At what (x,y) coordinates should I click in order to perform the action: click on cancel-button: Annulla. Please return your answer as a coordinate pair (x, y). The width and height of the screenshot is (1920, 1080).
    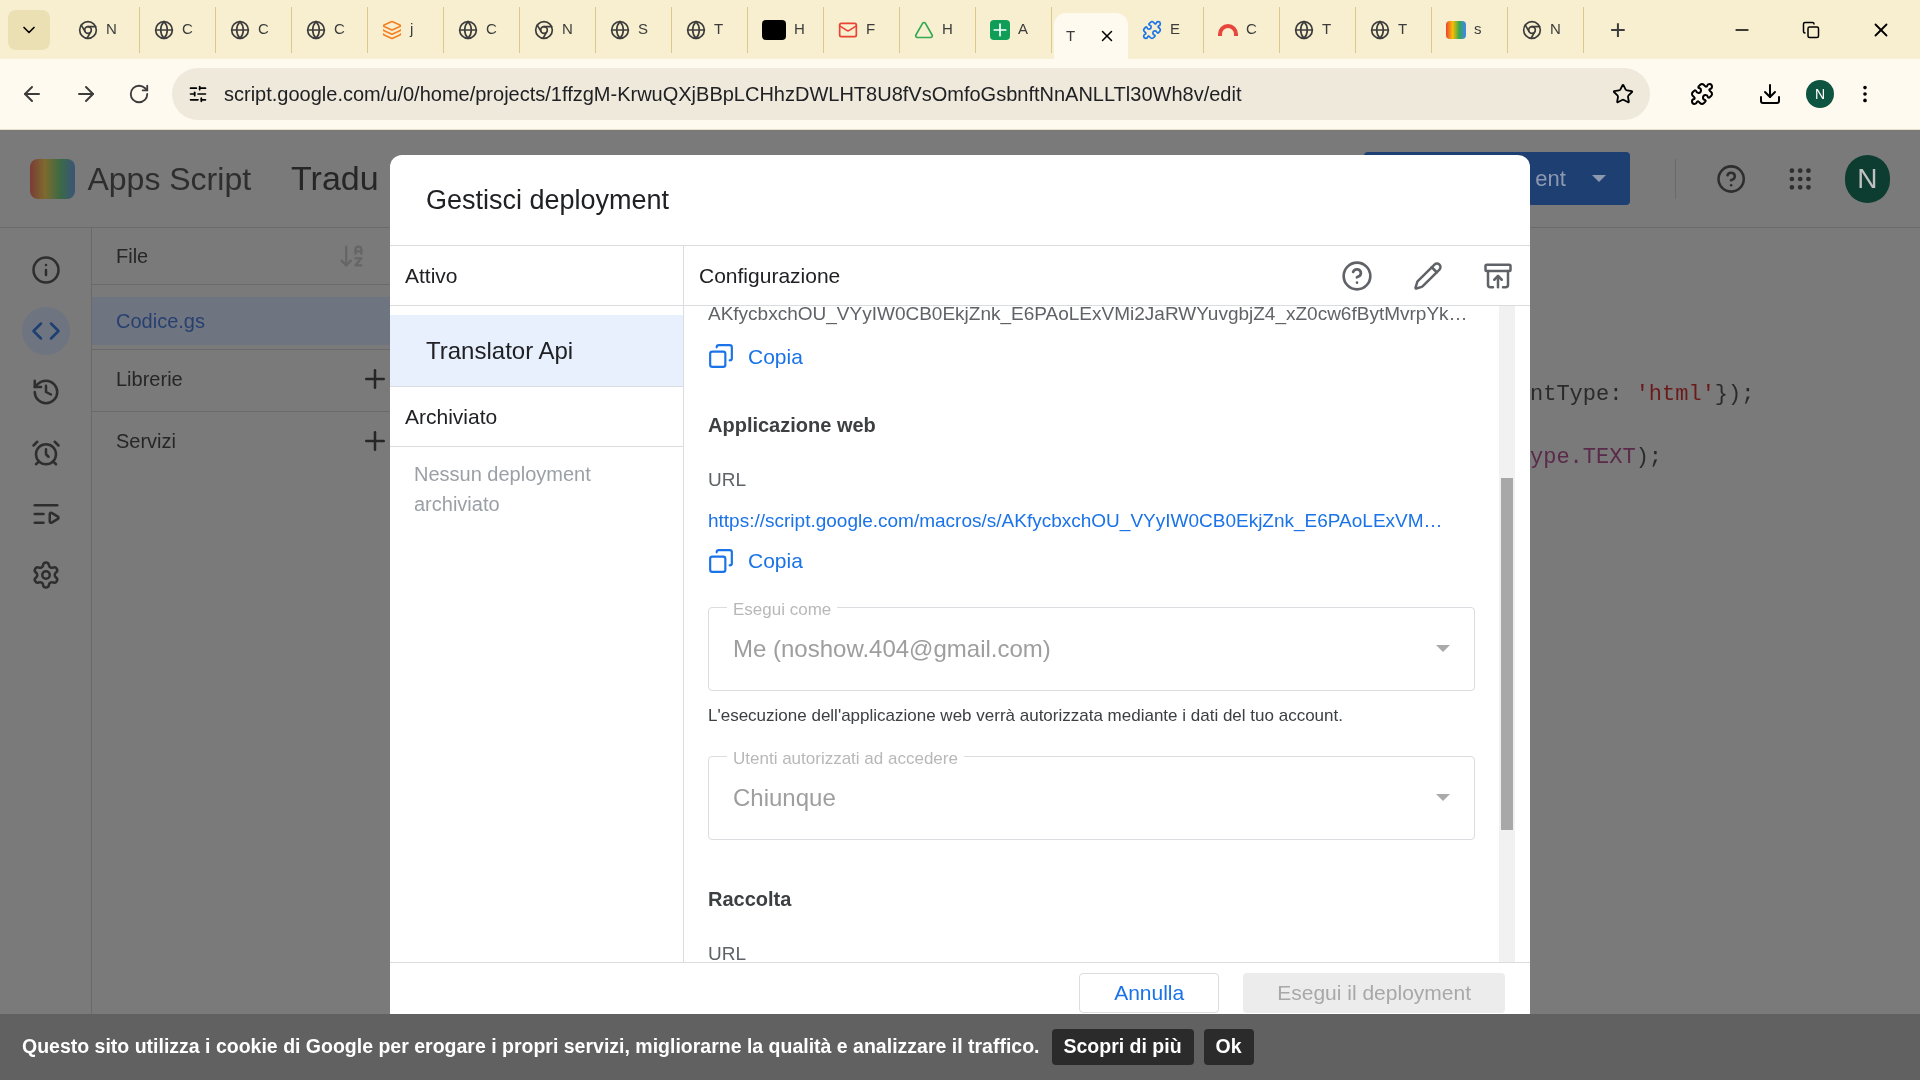
    Looking at the image, I should click on (1149, 993).